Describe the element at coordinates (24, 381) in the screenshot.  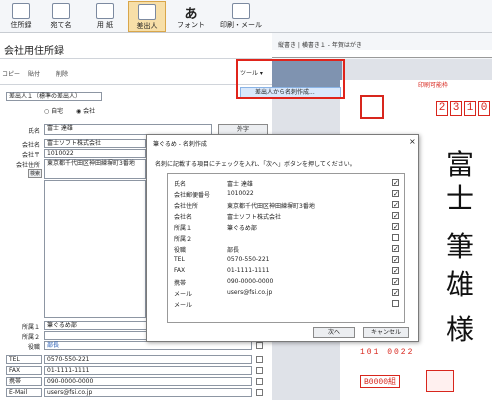
I see `contact-type-select-mobile: 携帯` at that location.